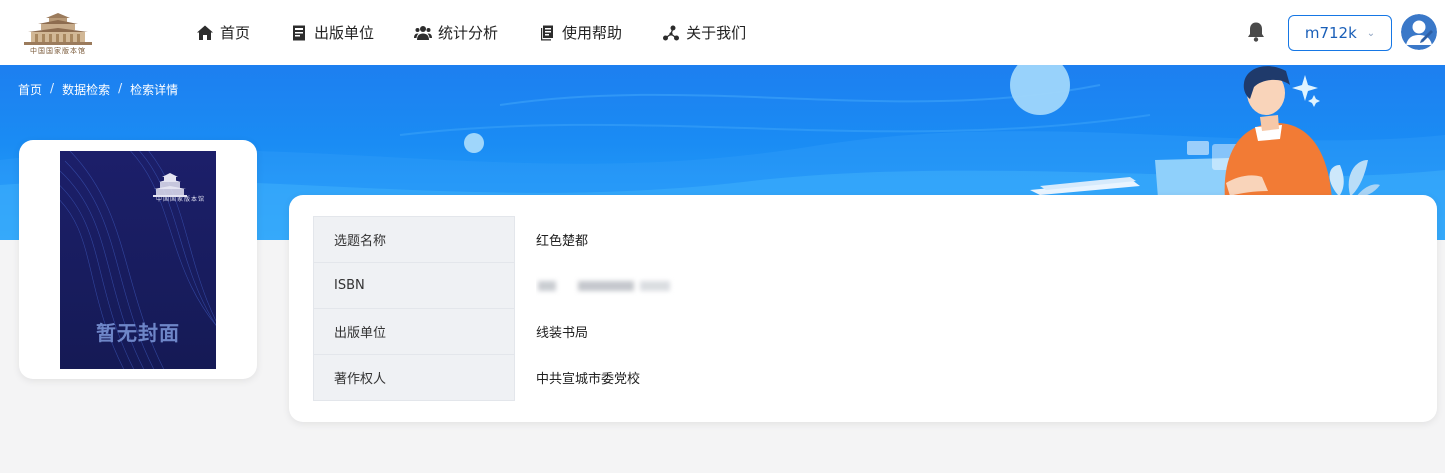 Image resolution: width=1445 pixels, height=473 pixels. What do you see at coordinates (86, 89) in the screenshot?
I see `breadcrumb-data-search: 数据检索` at bounding box center [86, 89].